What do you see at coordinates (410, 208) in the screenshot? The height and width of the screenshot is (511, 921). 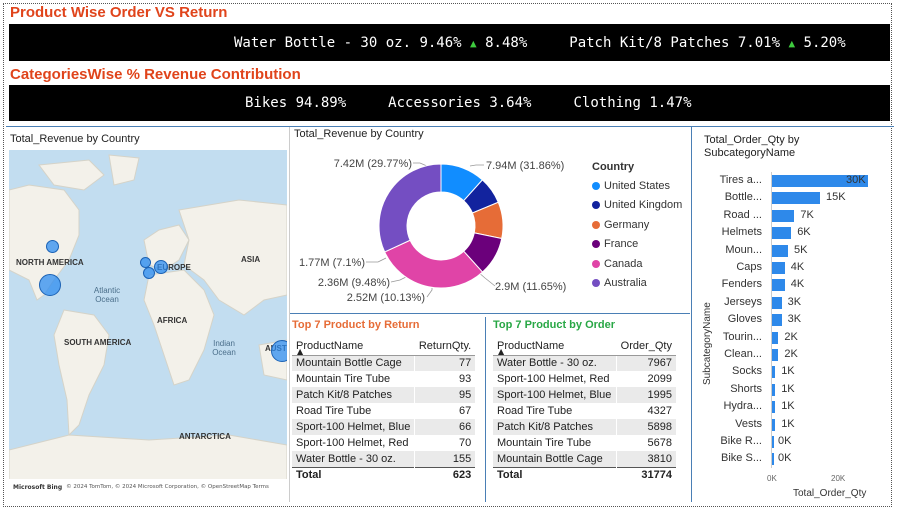 I see `donut-slice-australia` at bounding box center [410, 208].